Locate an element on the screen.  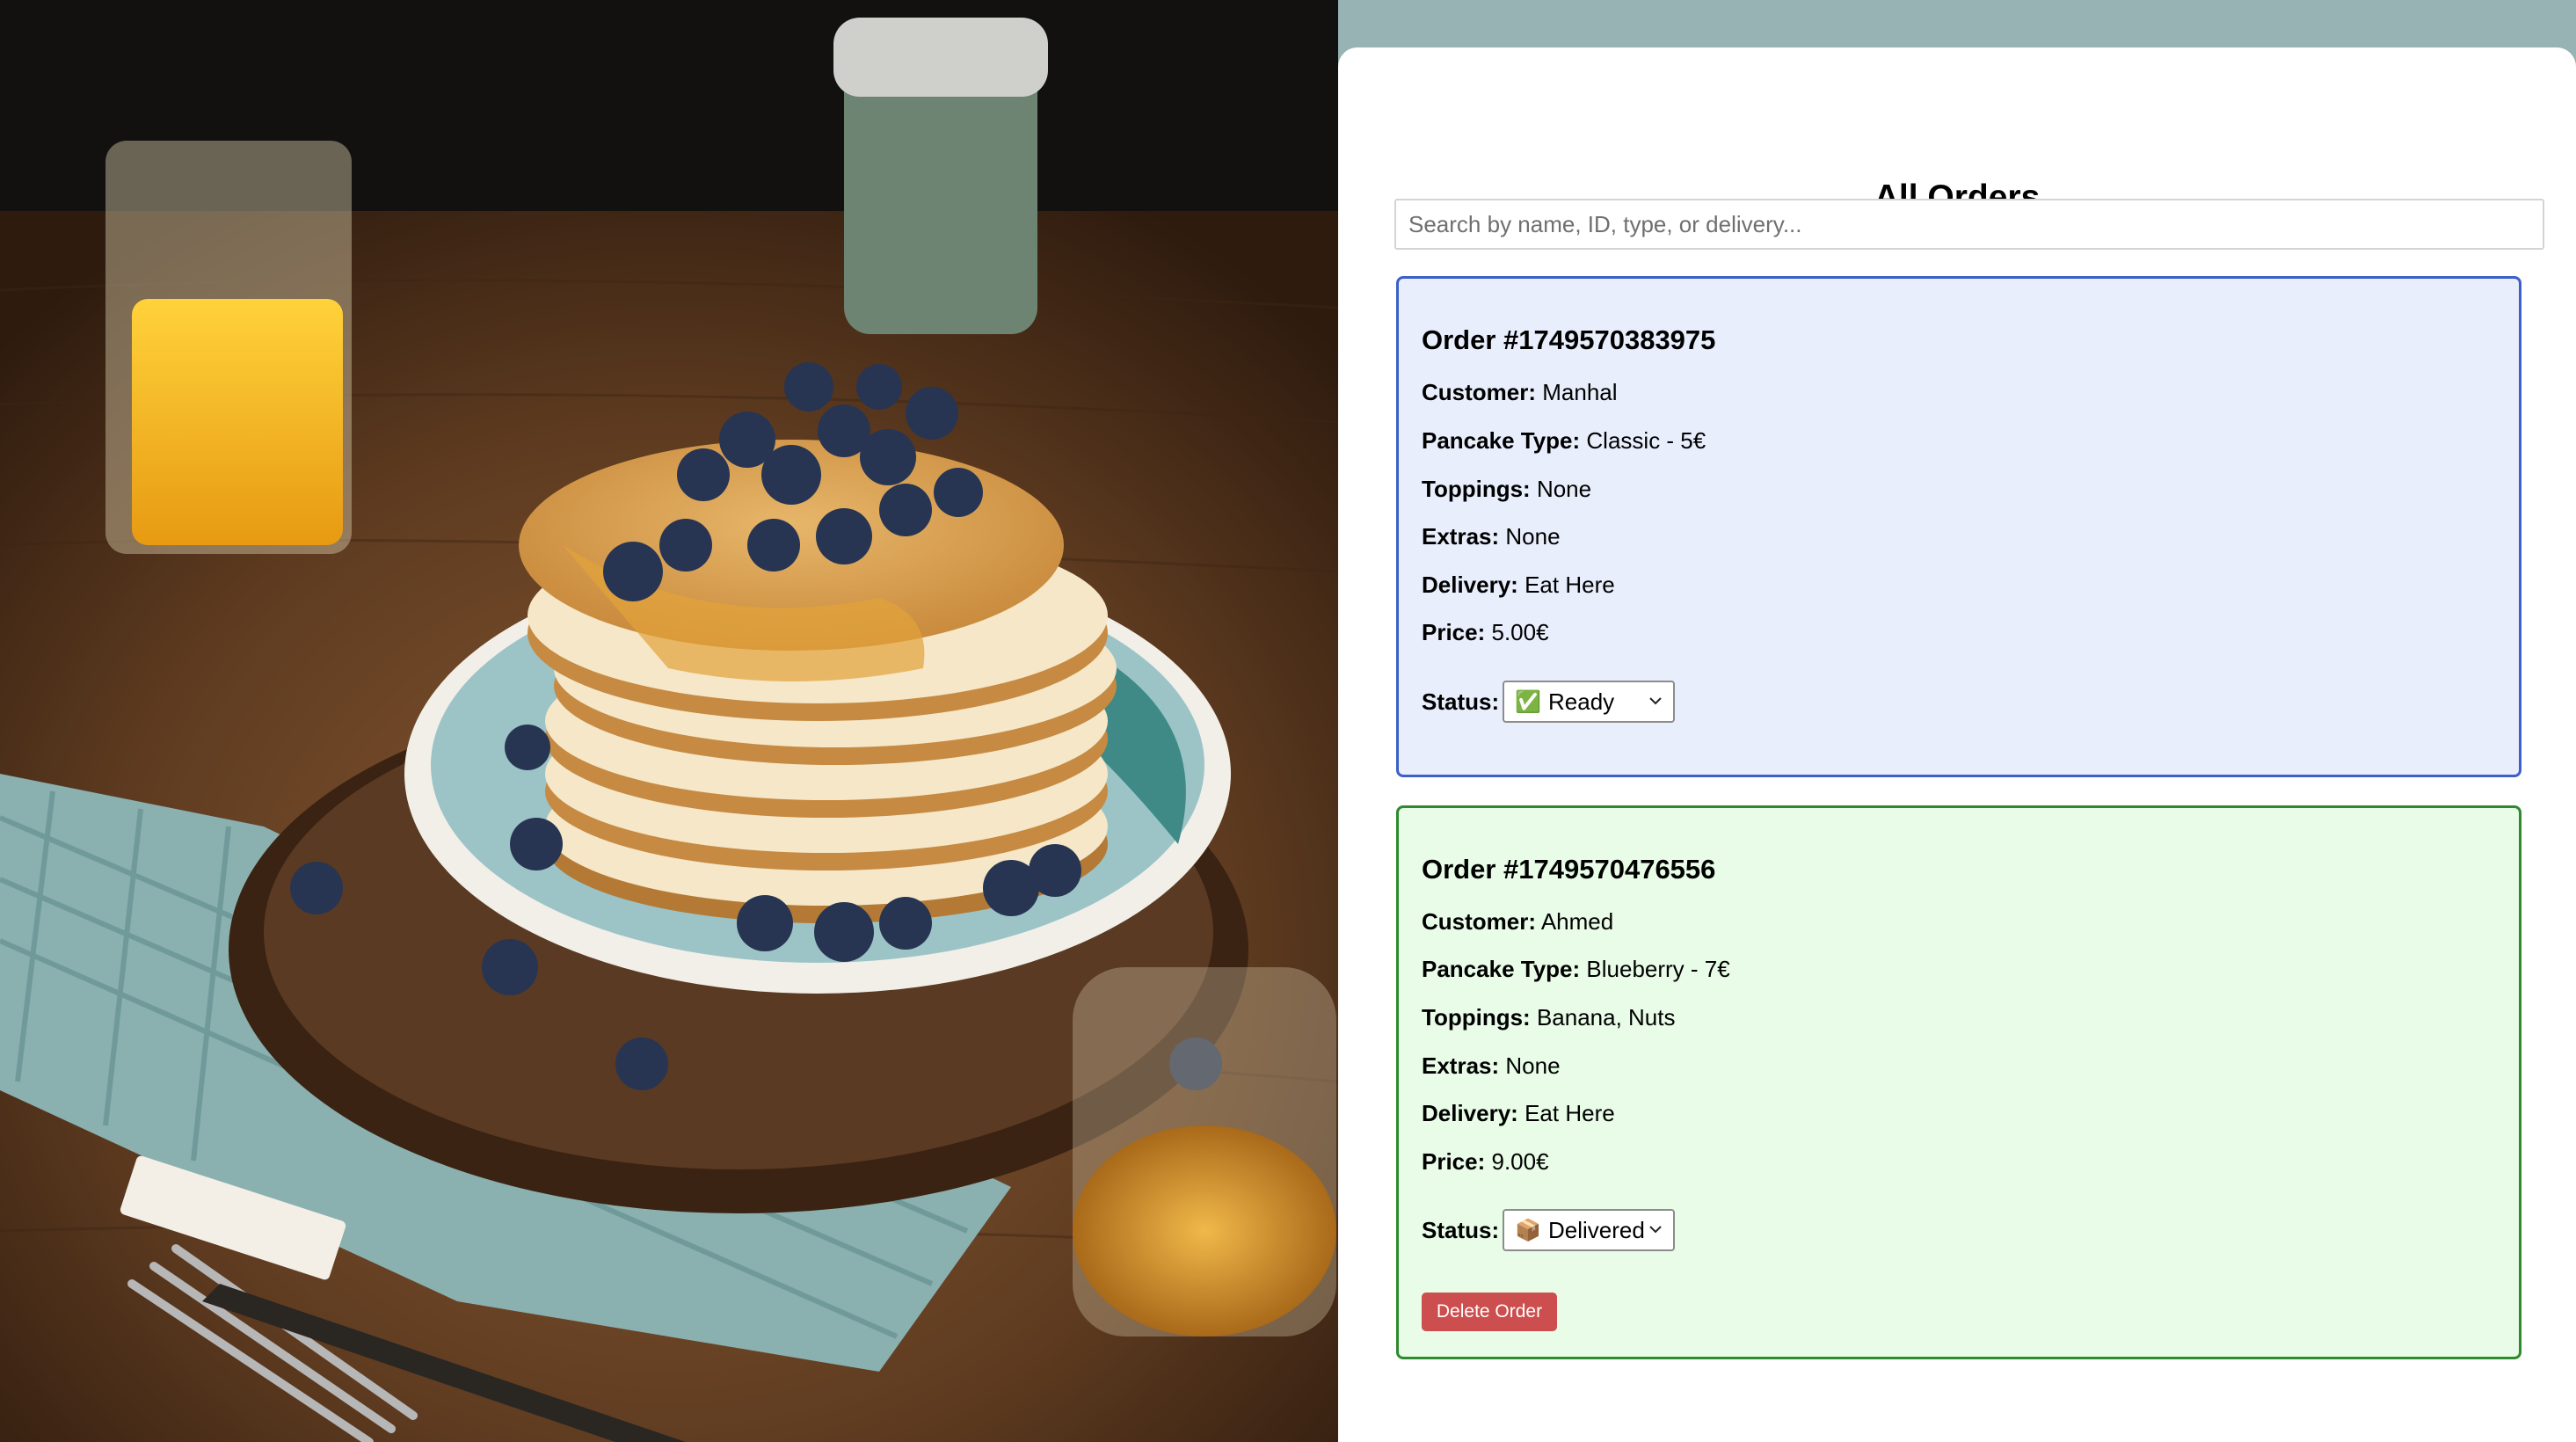
pancake-type-field: Pancake Type: Blueberry - 7€ is located at coordinates (1576, 969).